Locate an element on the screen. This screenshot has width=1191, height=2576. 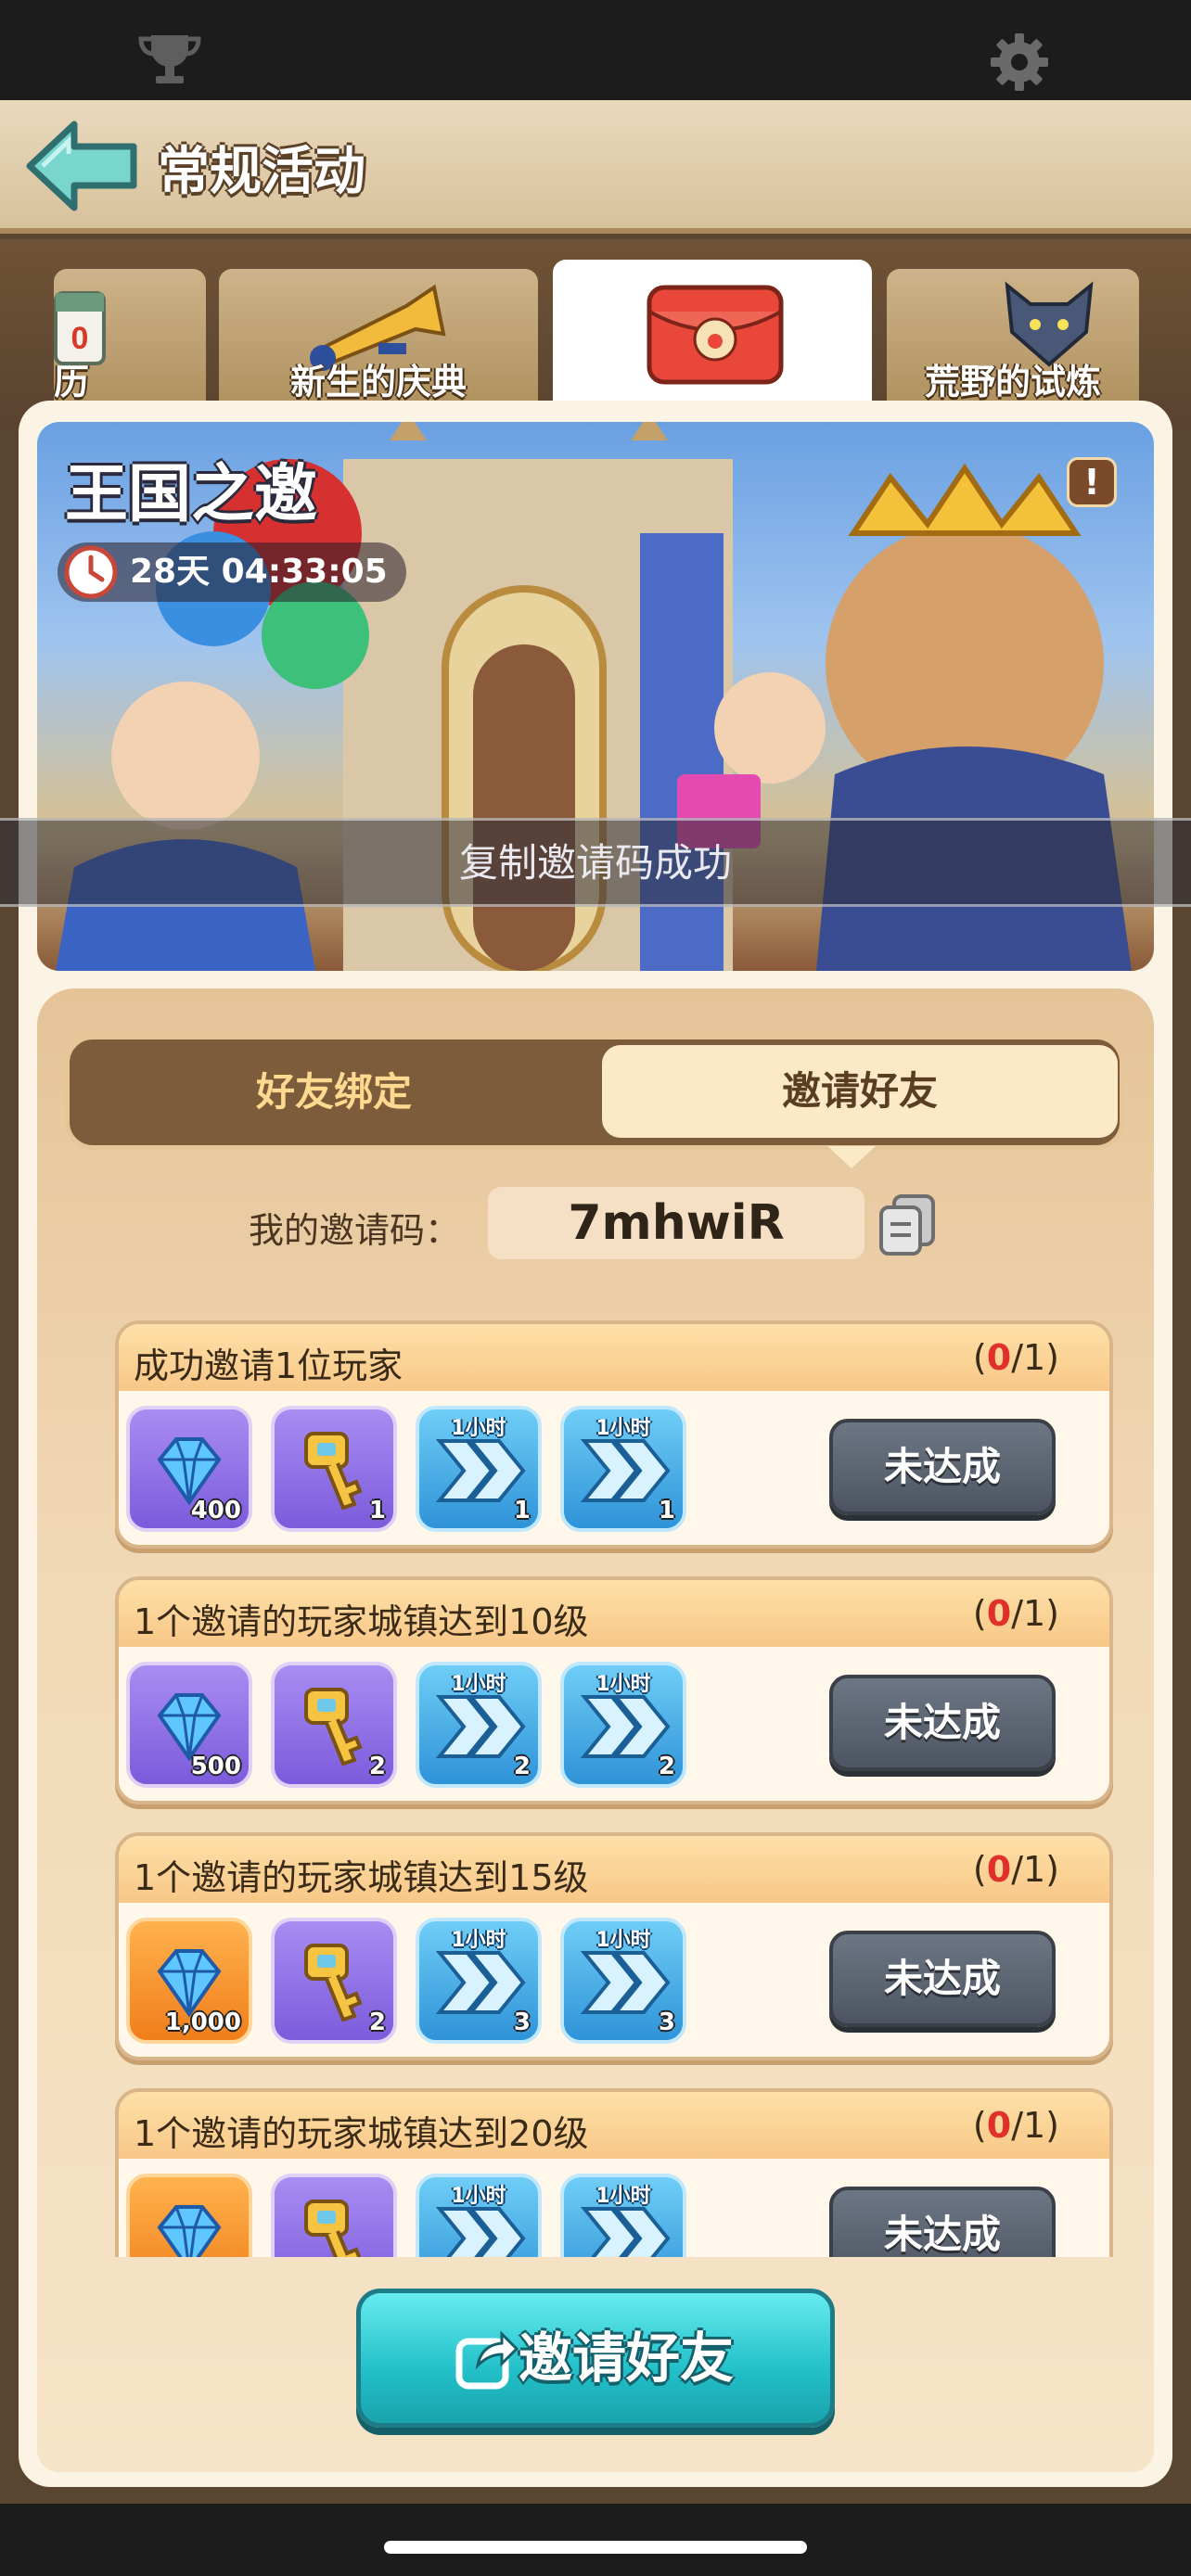
task-card-header: 1个邀请的玩家城镇达到15级 (0/1) is located at coordinates (614, 1869).